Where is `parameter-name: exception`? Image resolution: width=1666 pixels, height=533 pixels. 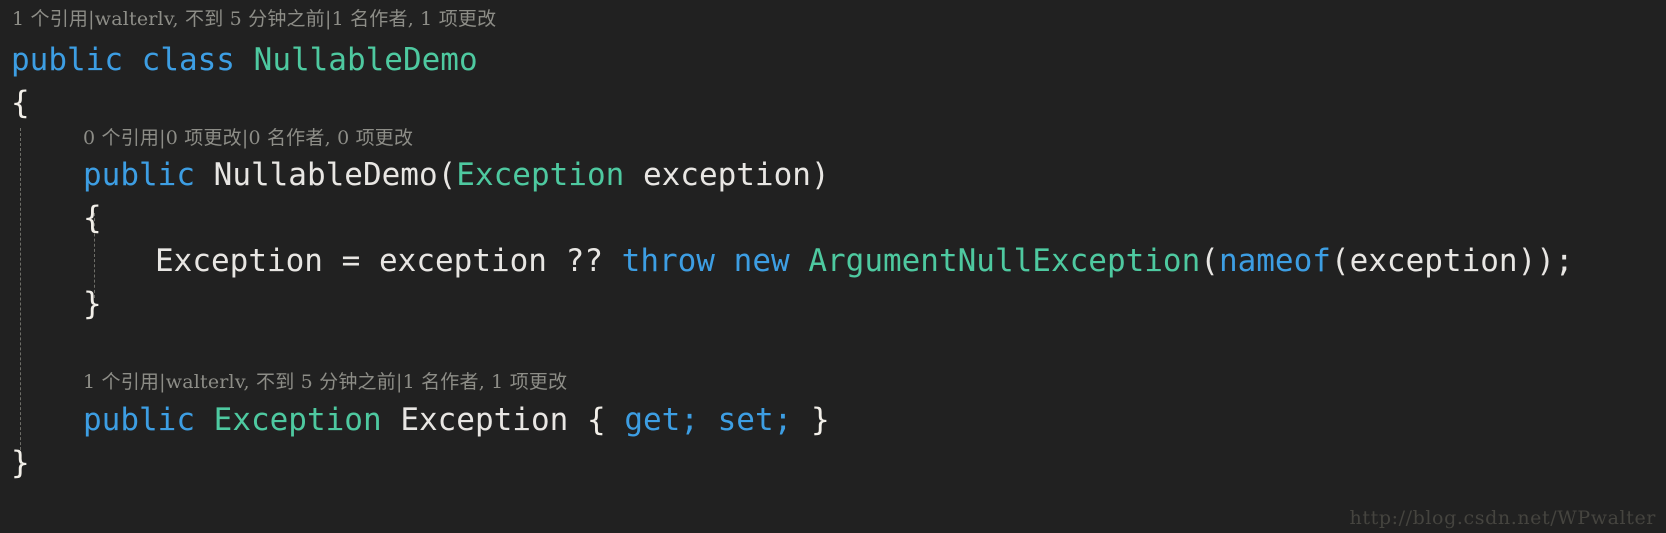 parameter-name: exception is located at coordinates (726, 175).